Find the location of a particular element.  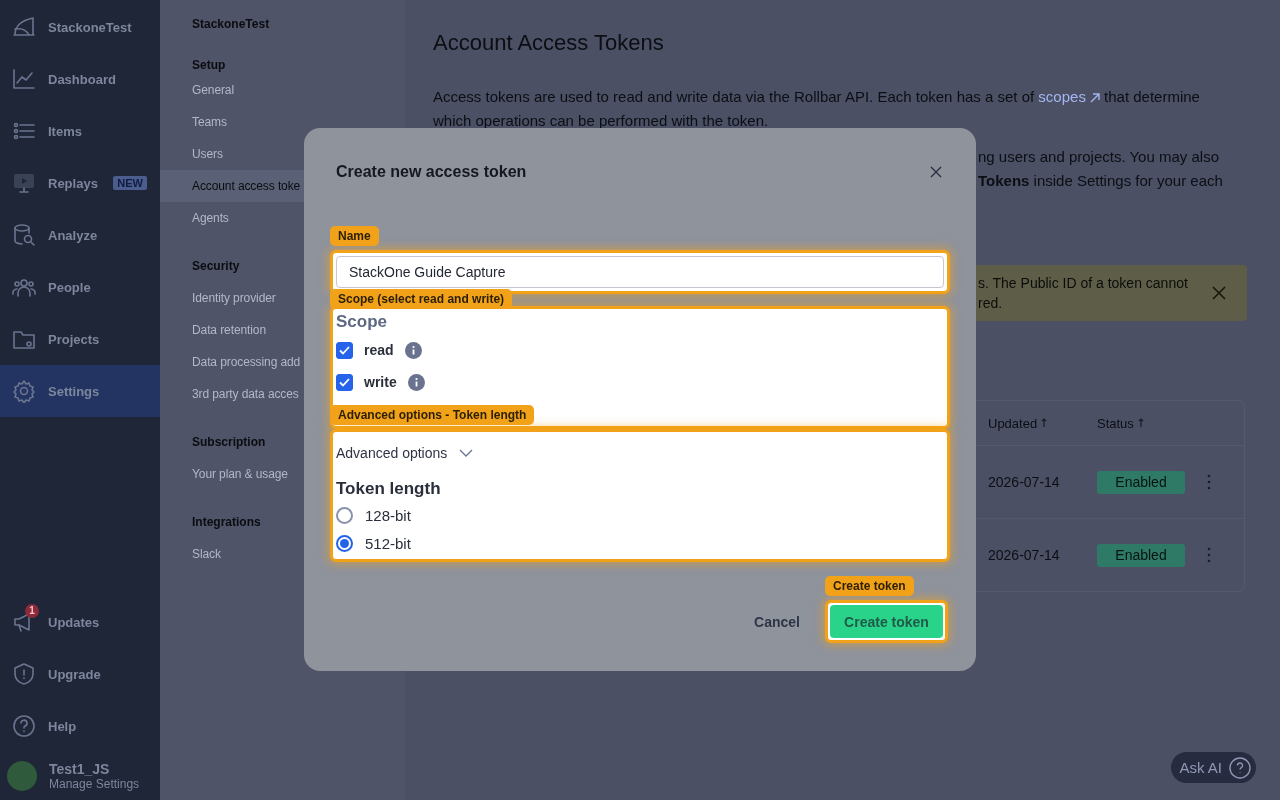

settings-link: Your plan & usage is located at coordinates (232, 474).